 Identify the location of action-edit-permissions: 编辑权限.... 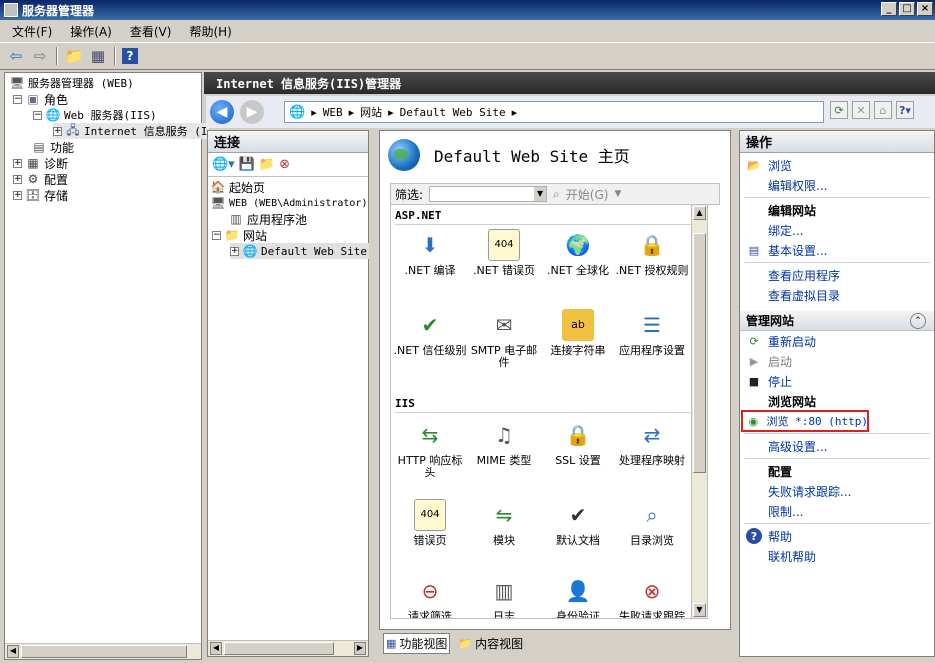
(837, 185).